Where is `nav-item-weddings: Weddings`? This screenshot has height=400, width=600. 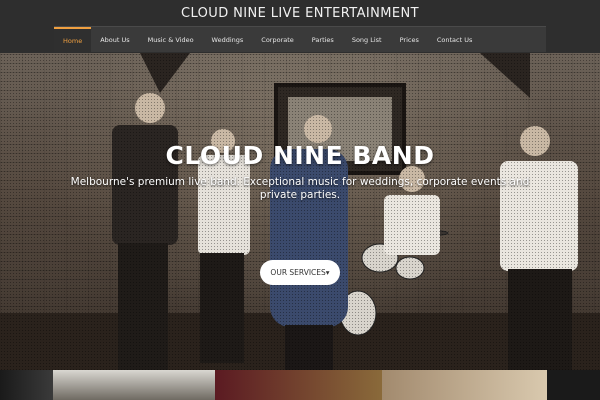
nav-item-weddings: Weddings is located at coordinates (228, 39).